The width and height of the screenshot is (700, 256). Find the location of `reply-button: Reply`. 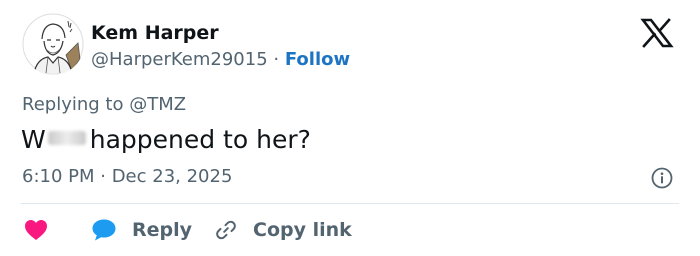

reply-button: Reply is located at coordinates (141, 230).